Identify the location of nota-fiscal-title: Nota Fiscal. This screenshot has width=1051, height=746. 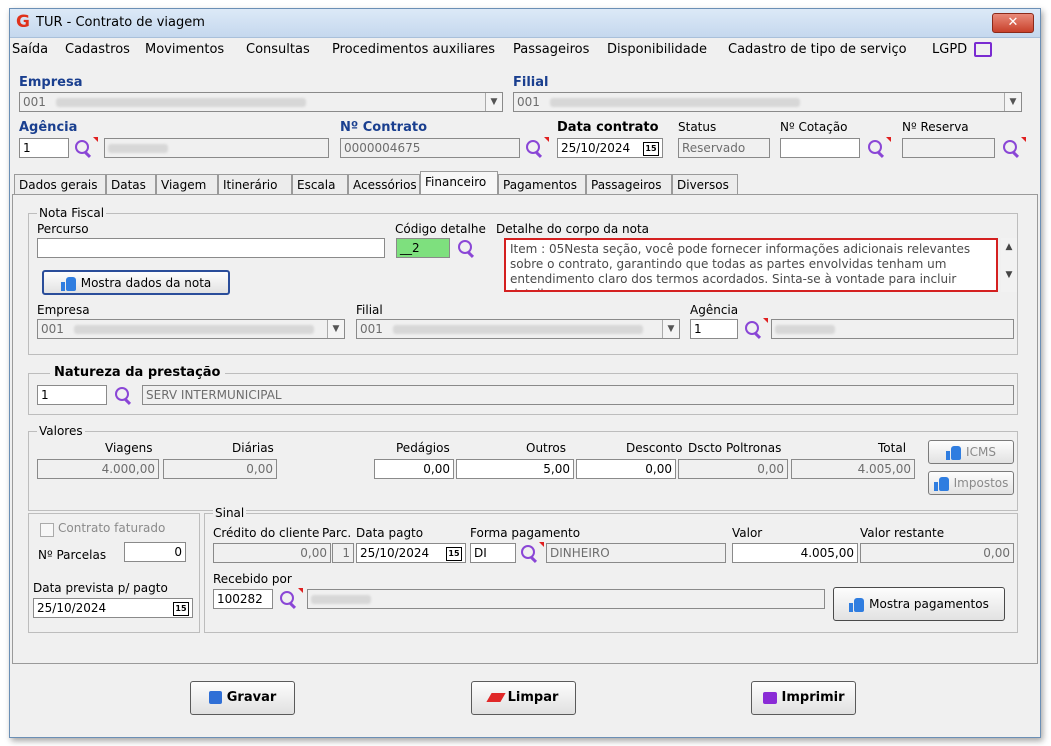
(72, 213).